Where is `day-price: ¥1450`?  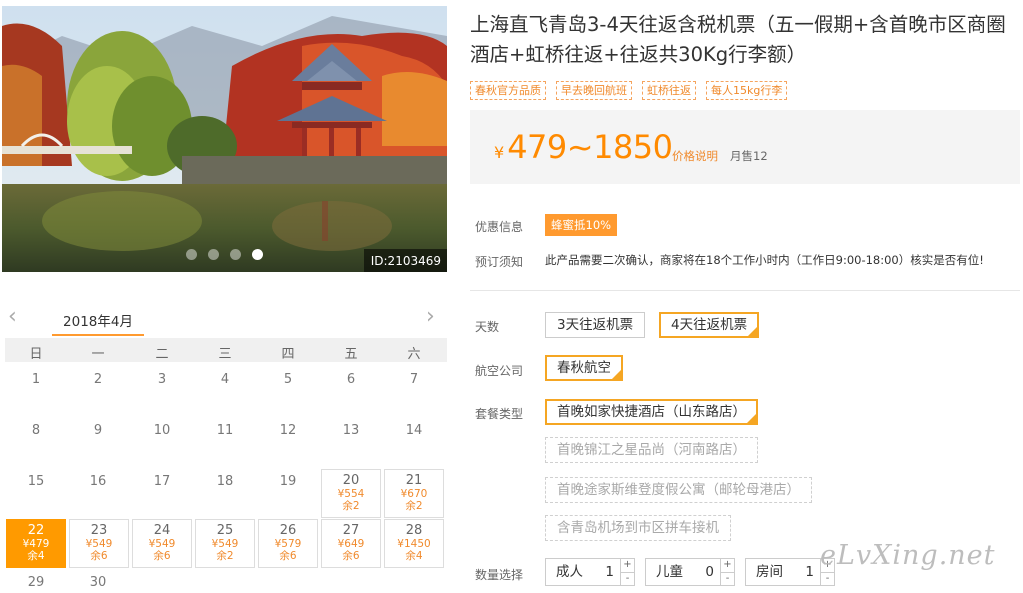
day-price: ¥1450 is located at coordinates (414, 544).